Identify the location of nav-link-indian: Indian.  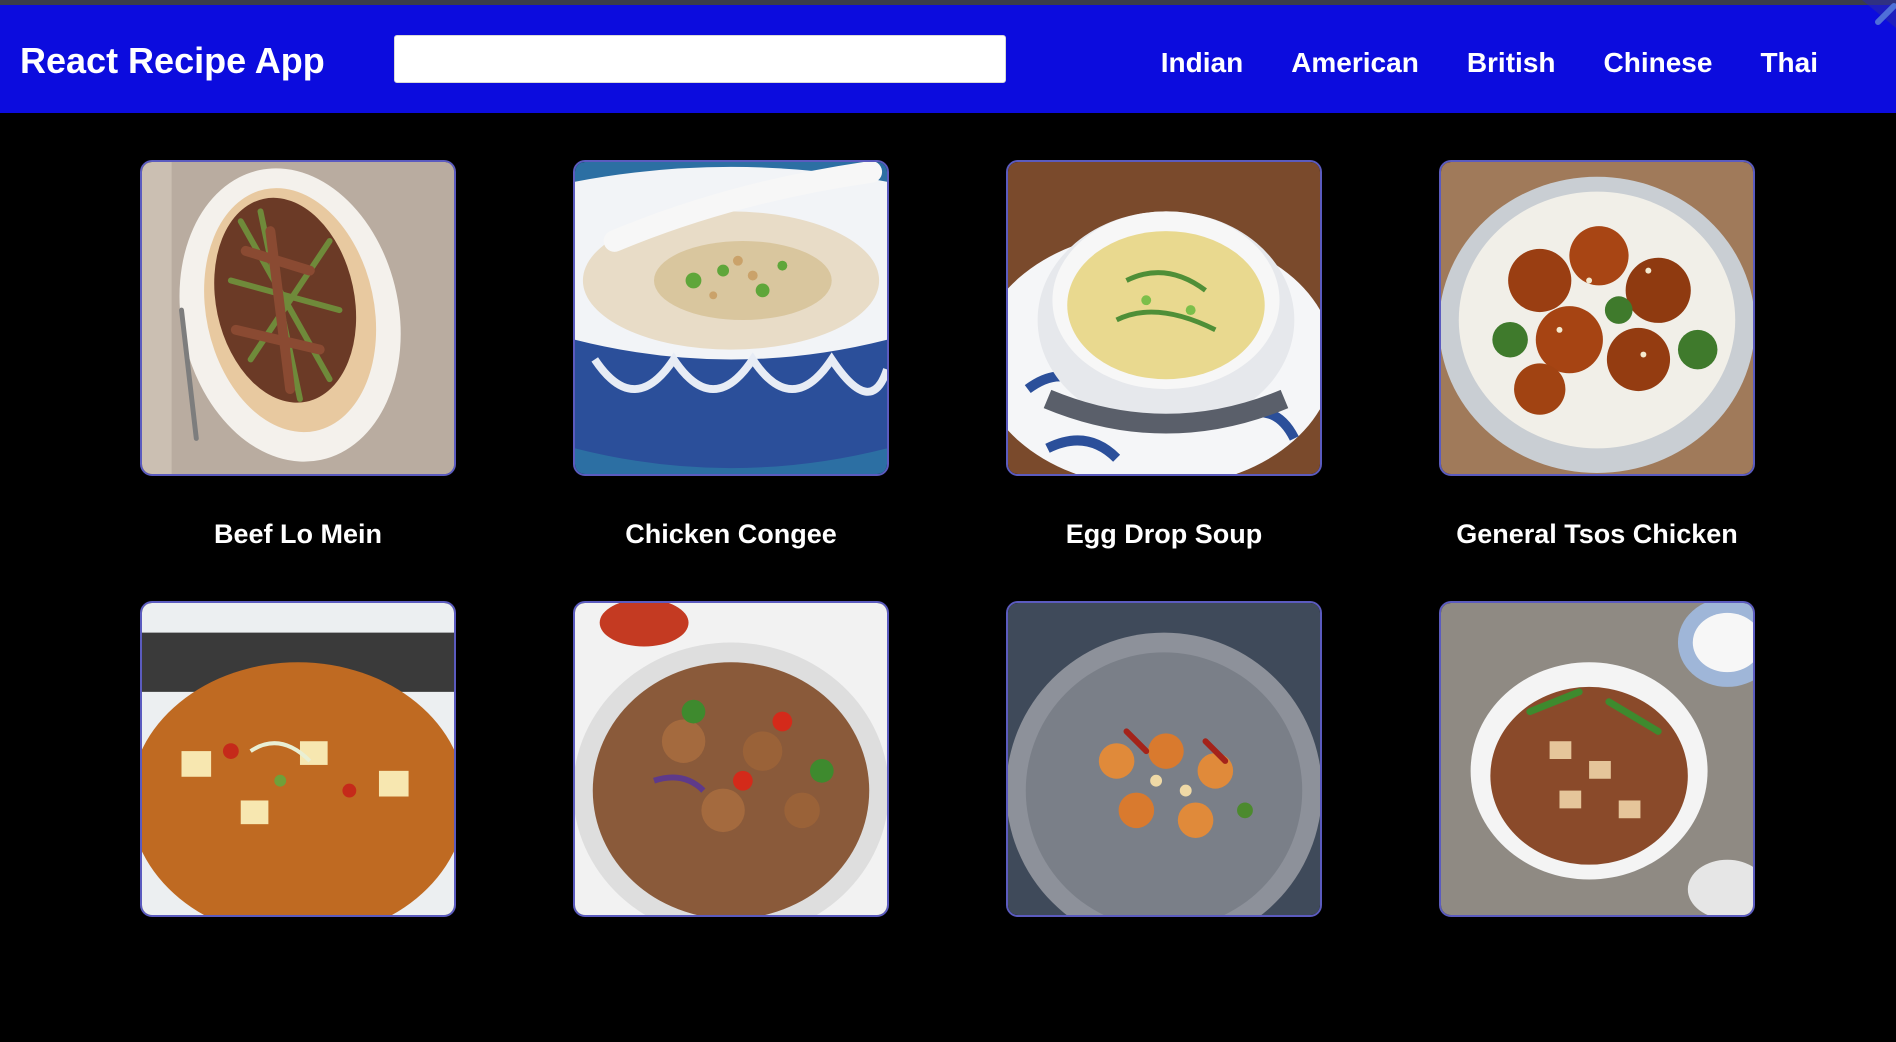
(1202, 63).